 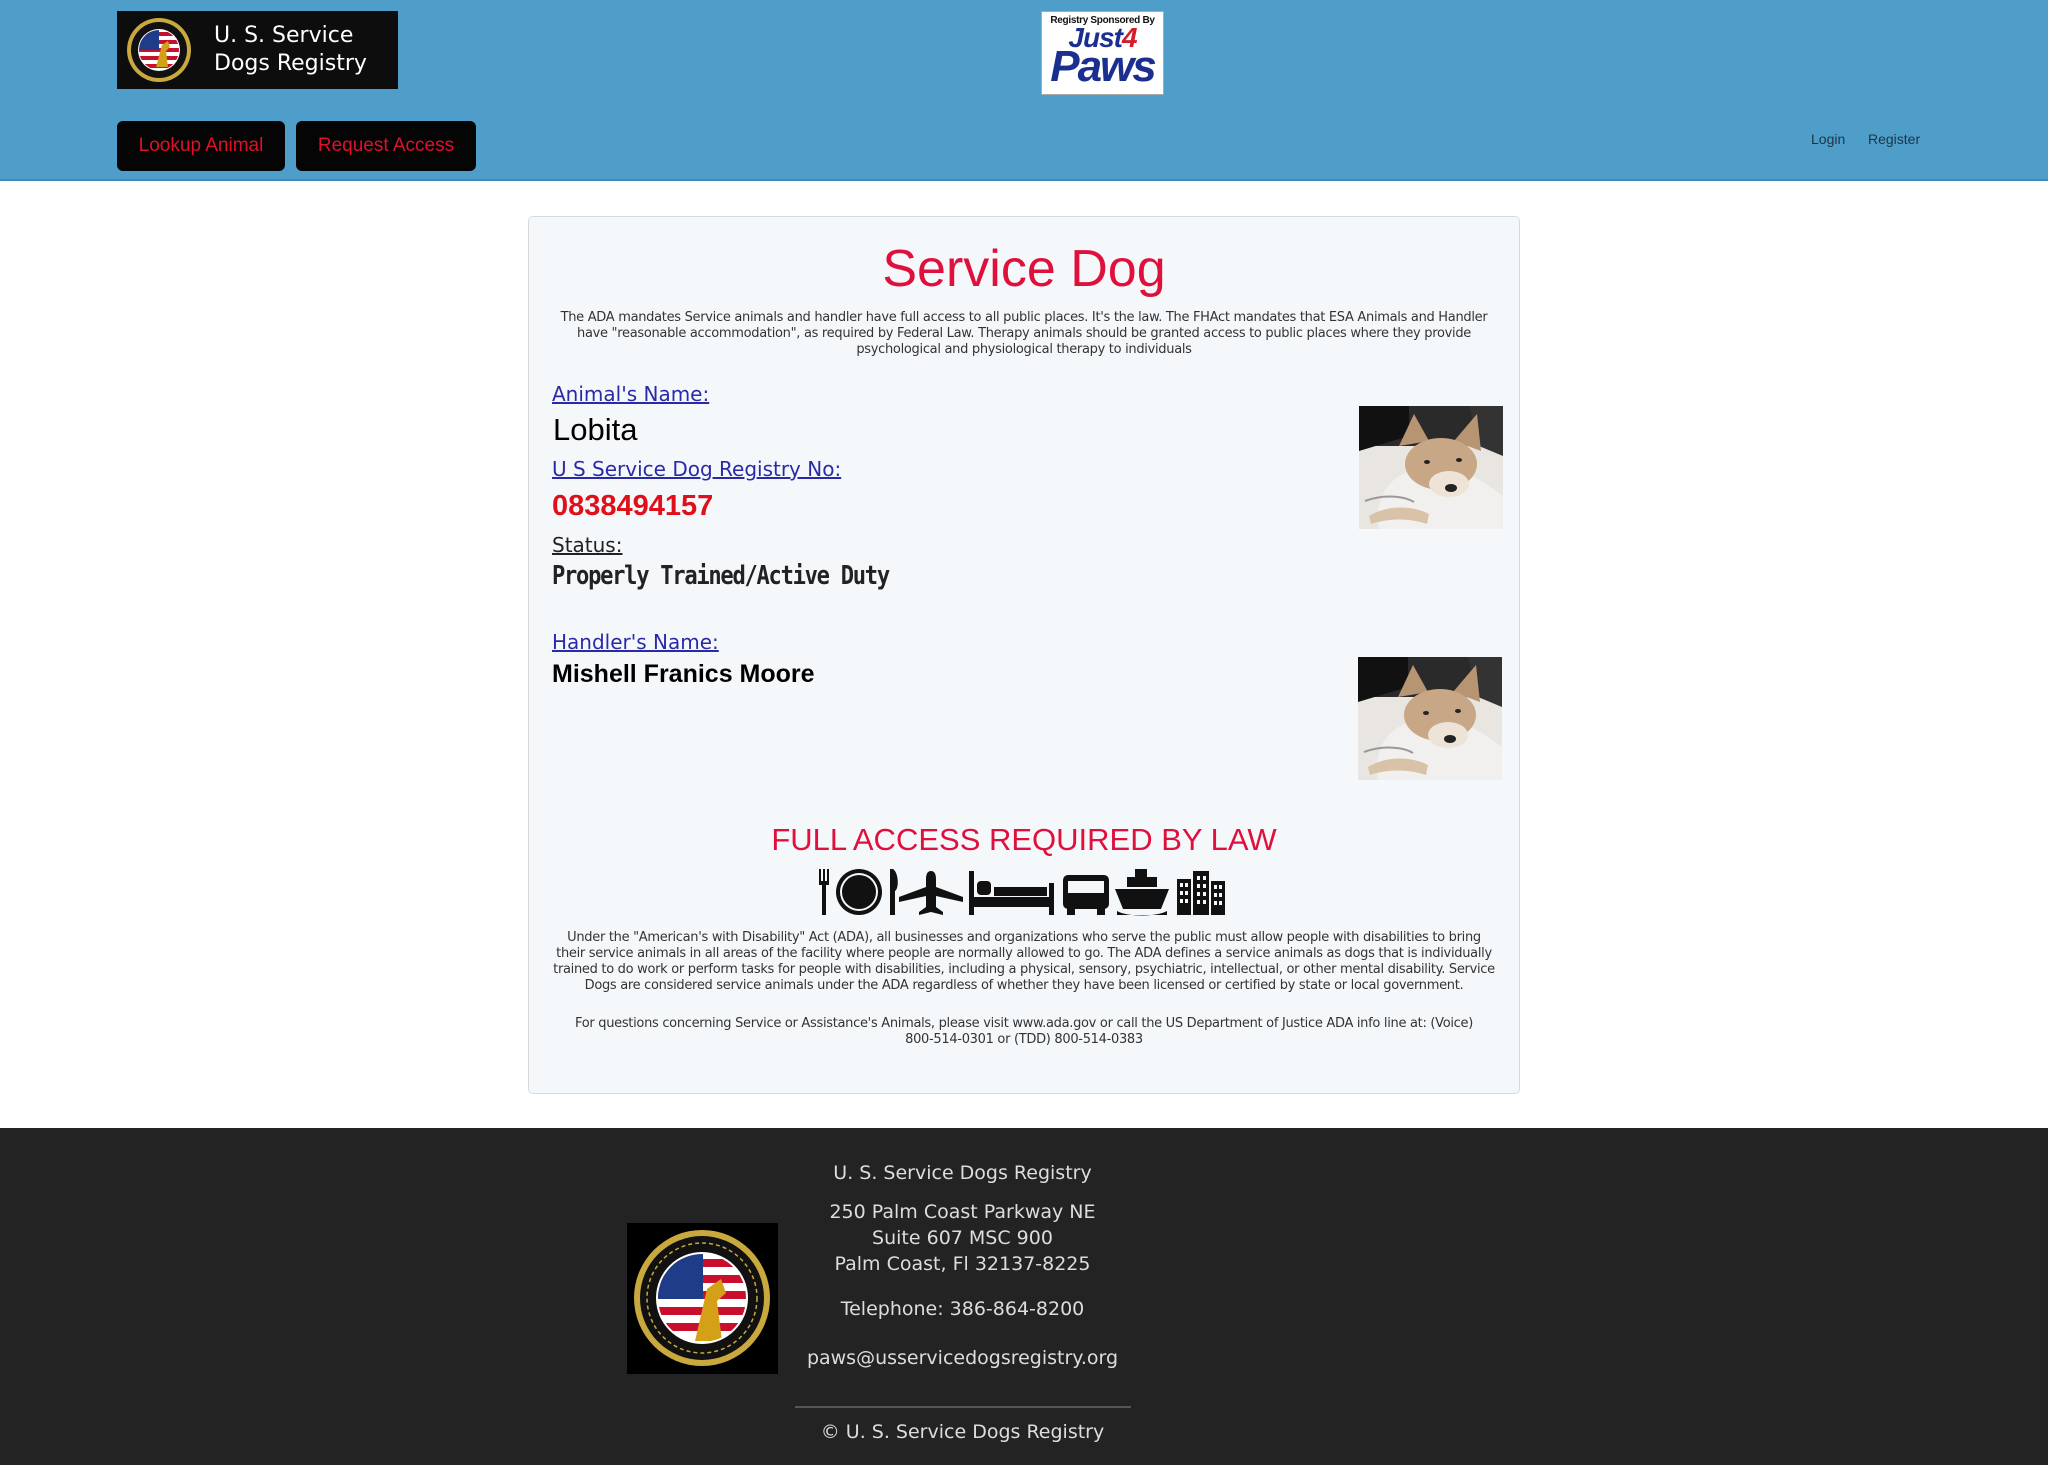 I want to click on access-icons, so click(x=1022, y=892).